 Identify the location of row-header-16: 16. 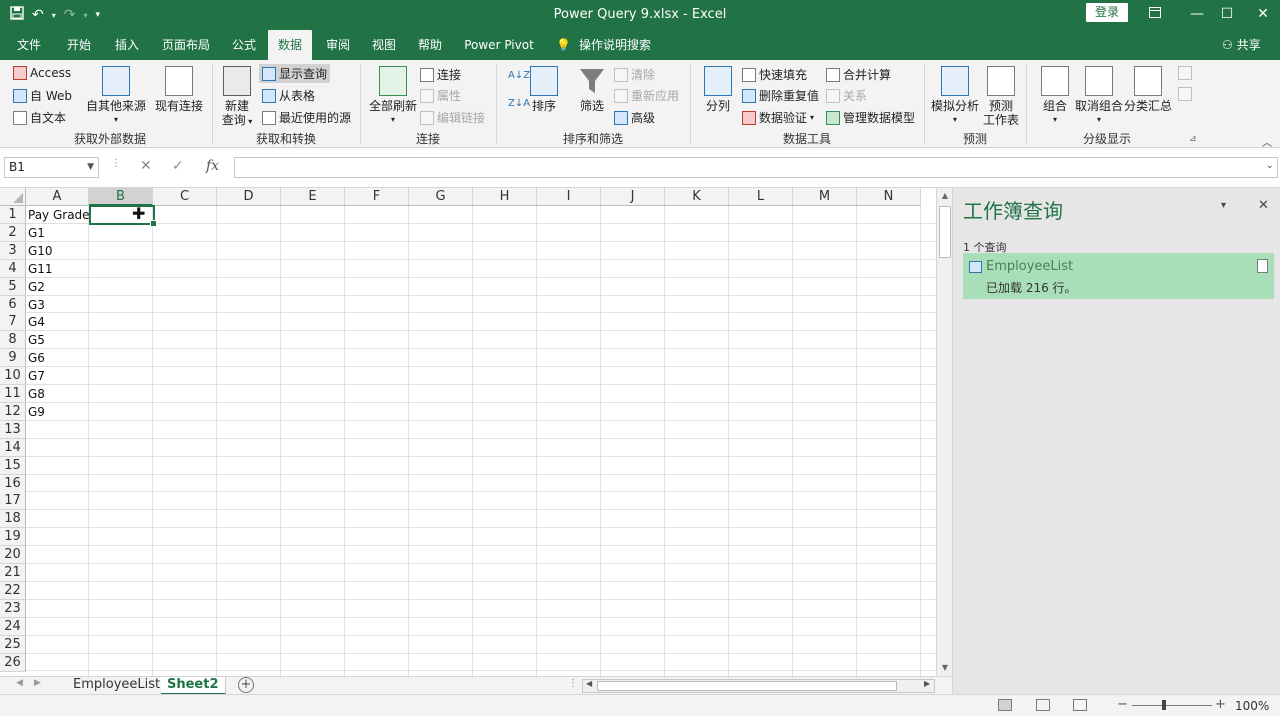
(13, 483).